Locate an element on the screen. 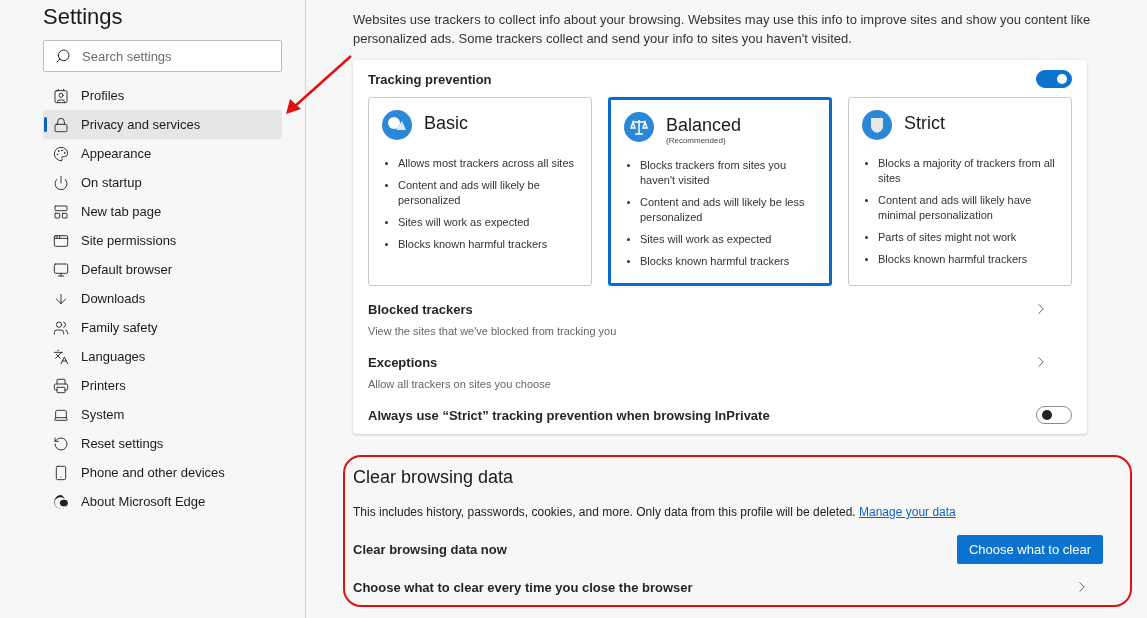 The height and width of the screenshot is (618, 1147). shield-icon is located at coordinates (877, 125).